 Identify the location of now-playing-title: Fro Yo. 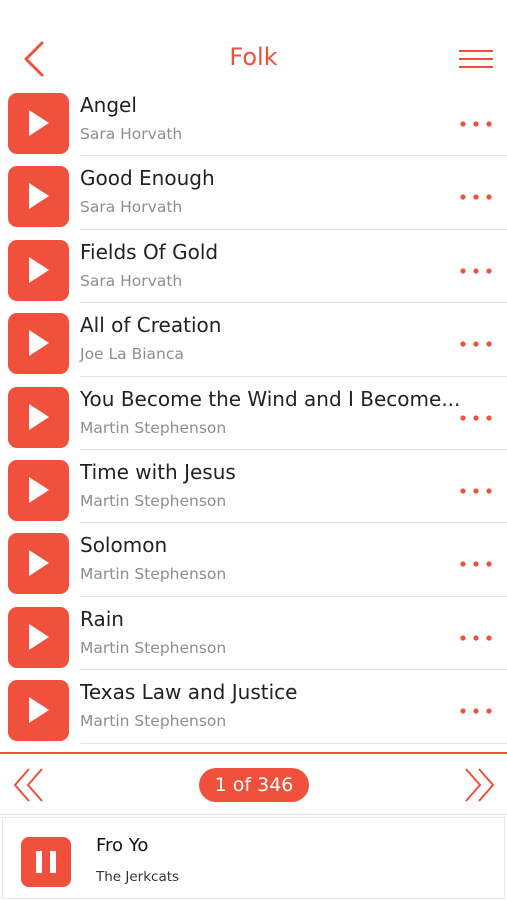
(122, 845).